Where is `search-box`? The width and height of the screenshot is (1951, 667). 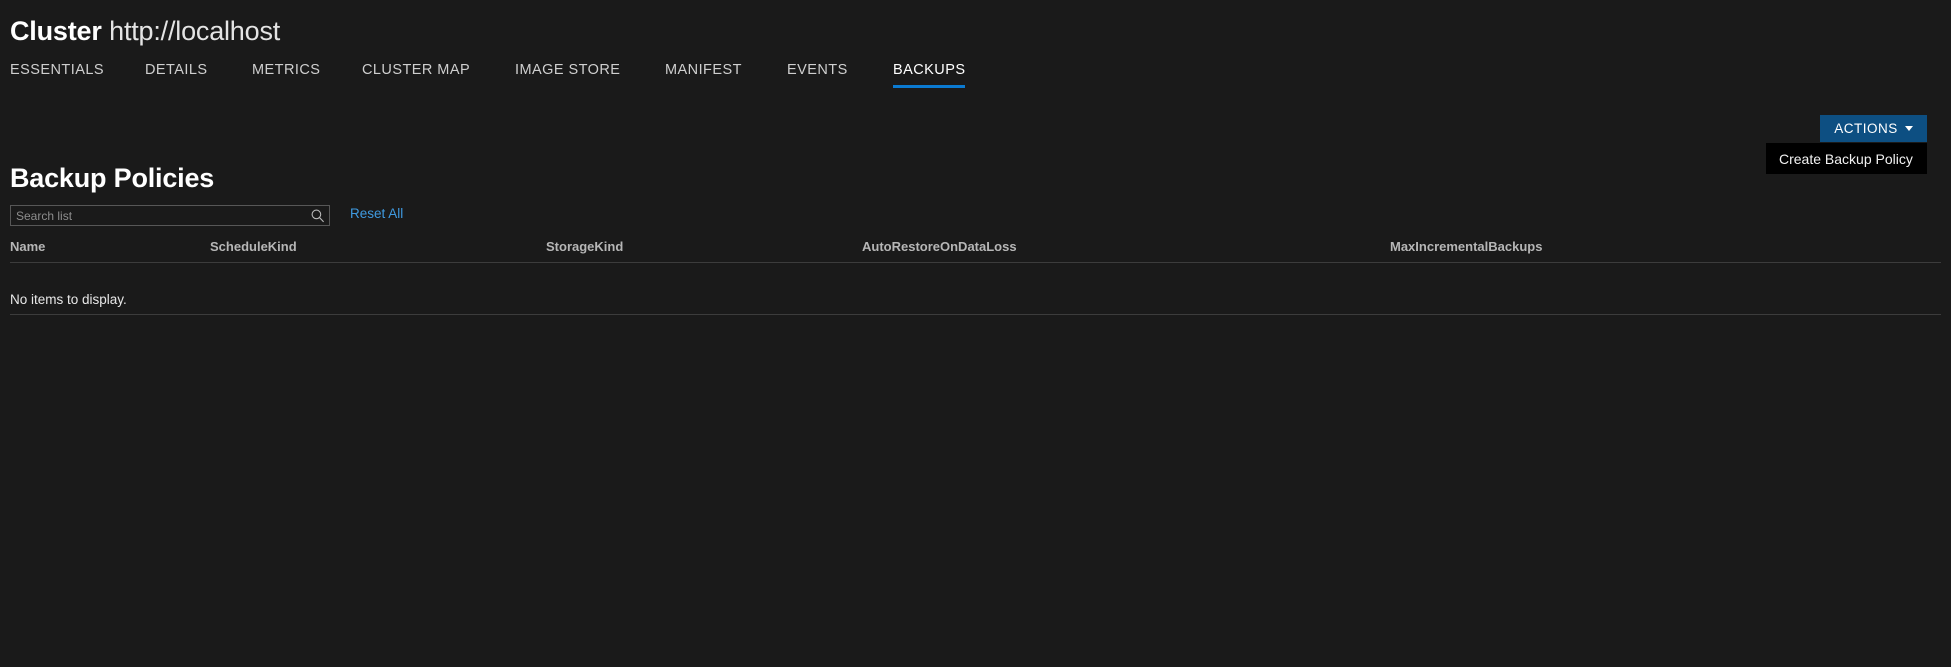
search-box is located at coordinates (170, 215).